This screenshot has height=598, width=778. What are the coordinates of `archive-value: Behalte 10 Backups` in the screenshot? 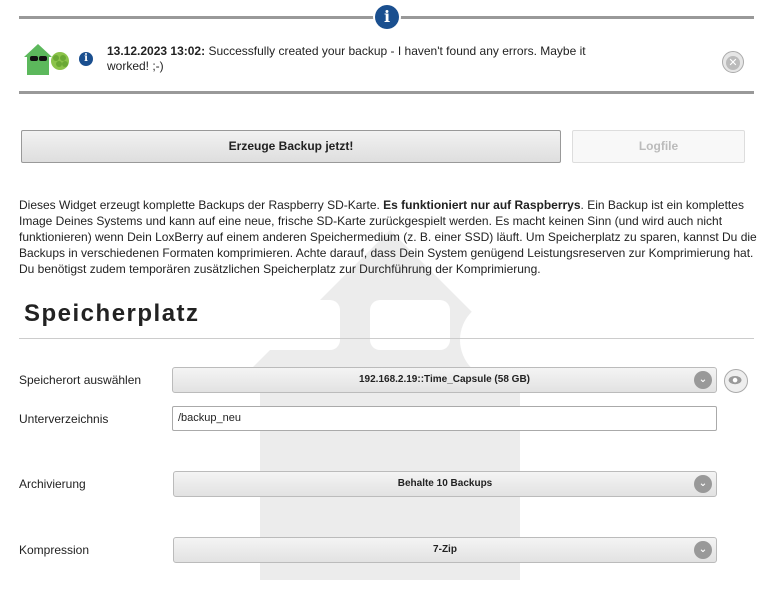 It's located at (445, 483).